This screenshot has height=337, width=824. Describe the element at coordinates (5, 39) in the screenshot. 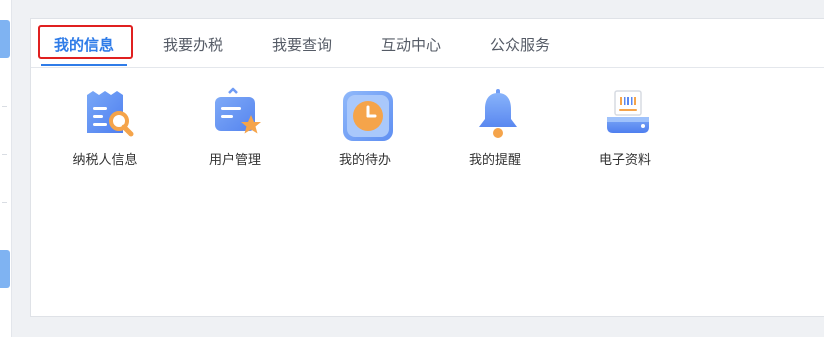

I see `sidebar-active-marker-top` at that location.